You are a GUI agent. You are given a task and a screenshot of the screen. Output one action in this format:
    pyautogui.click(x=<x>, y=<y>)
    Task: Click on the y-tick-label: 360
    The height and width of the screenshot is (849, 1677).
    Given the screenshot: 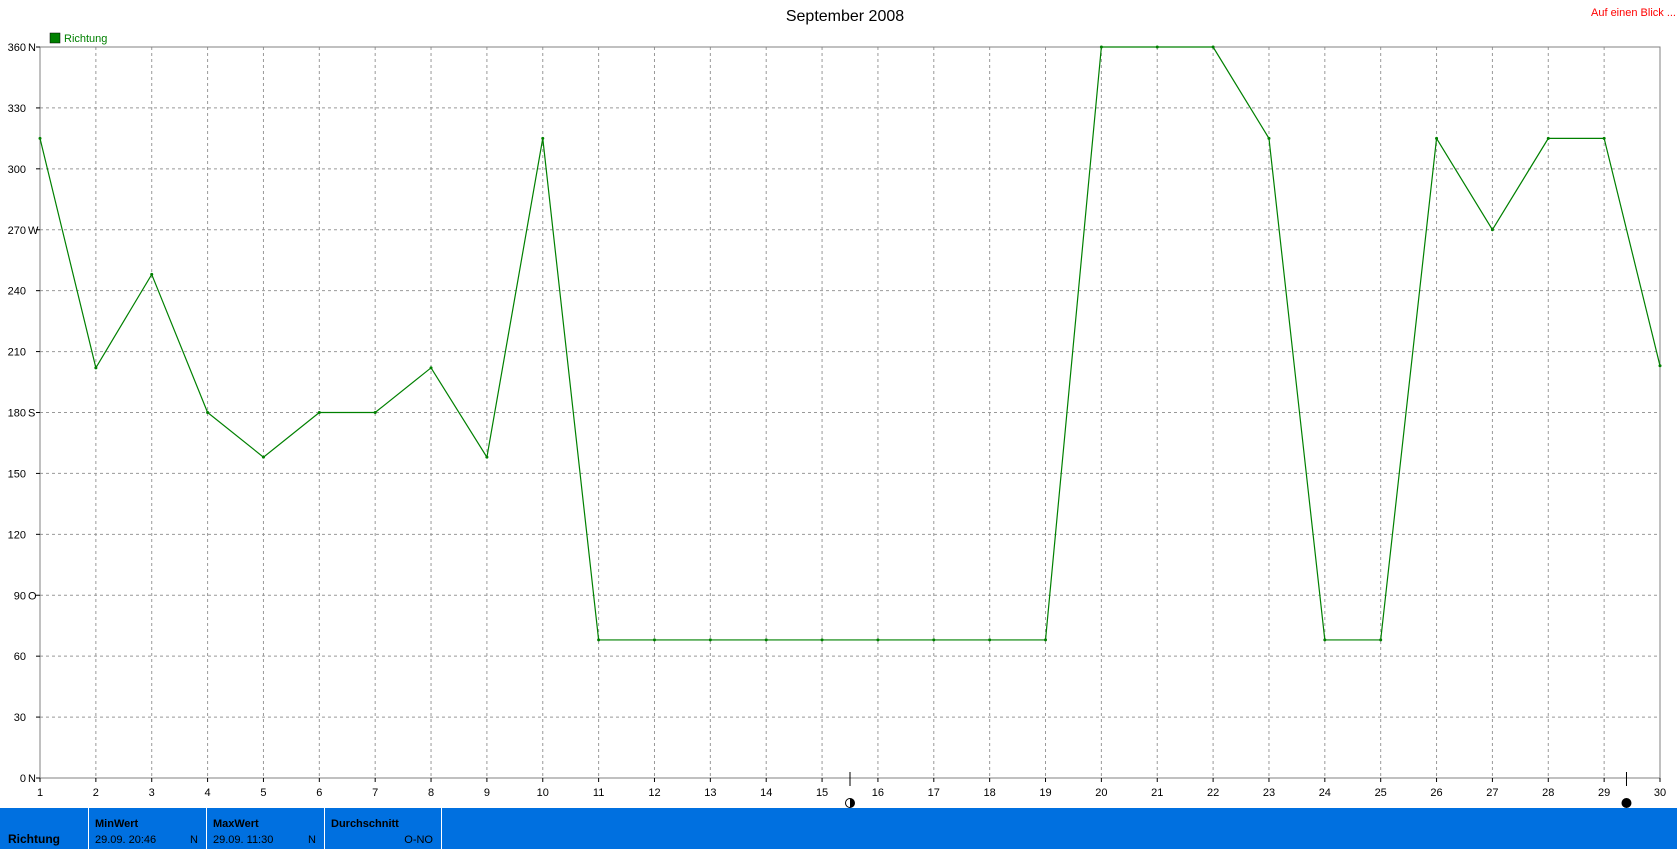 What is the action you would take?
    pyautogui.click(x=17, y=48)
    